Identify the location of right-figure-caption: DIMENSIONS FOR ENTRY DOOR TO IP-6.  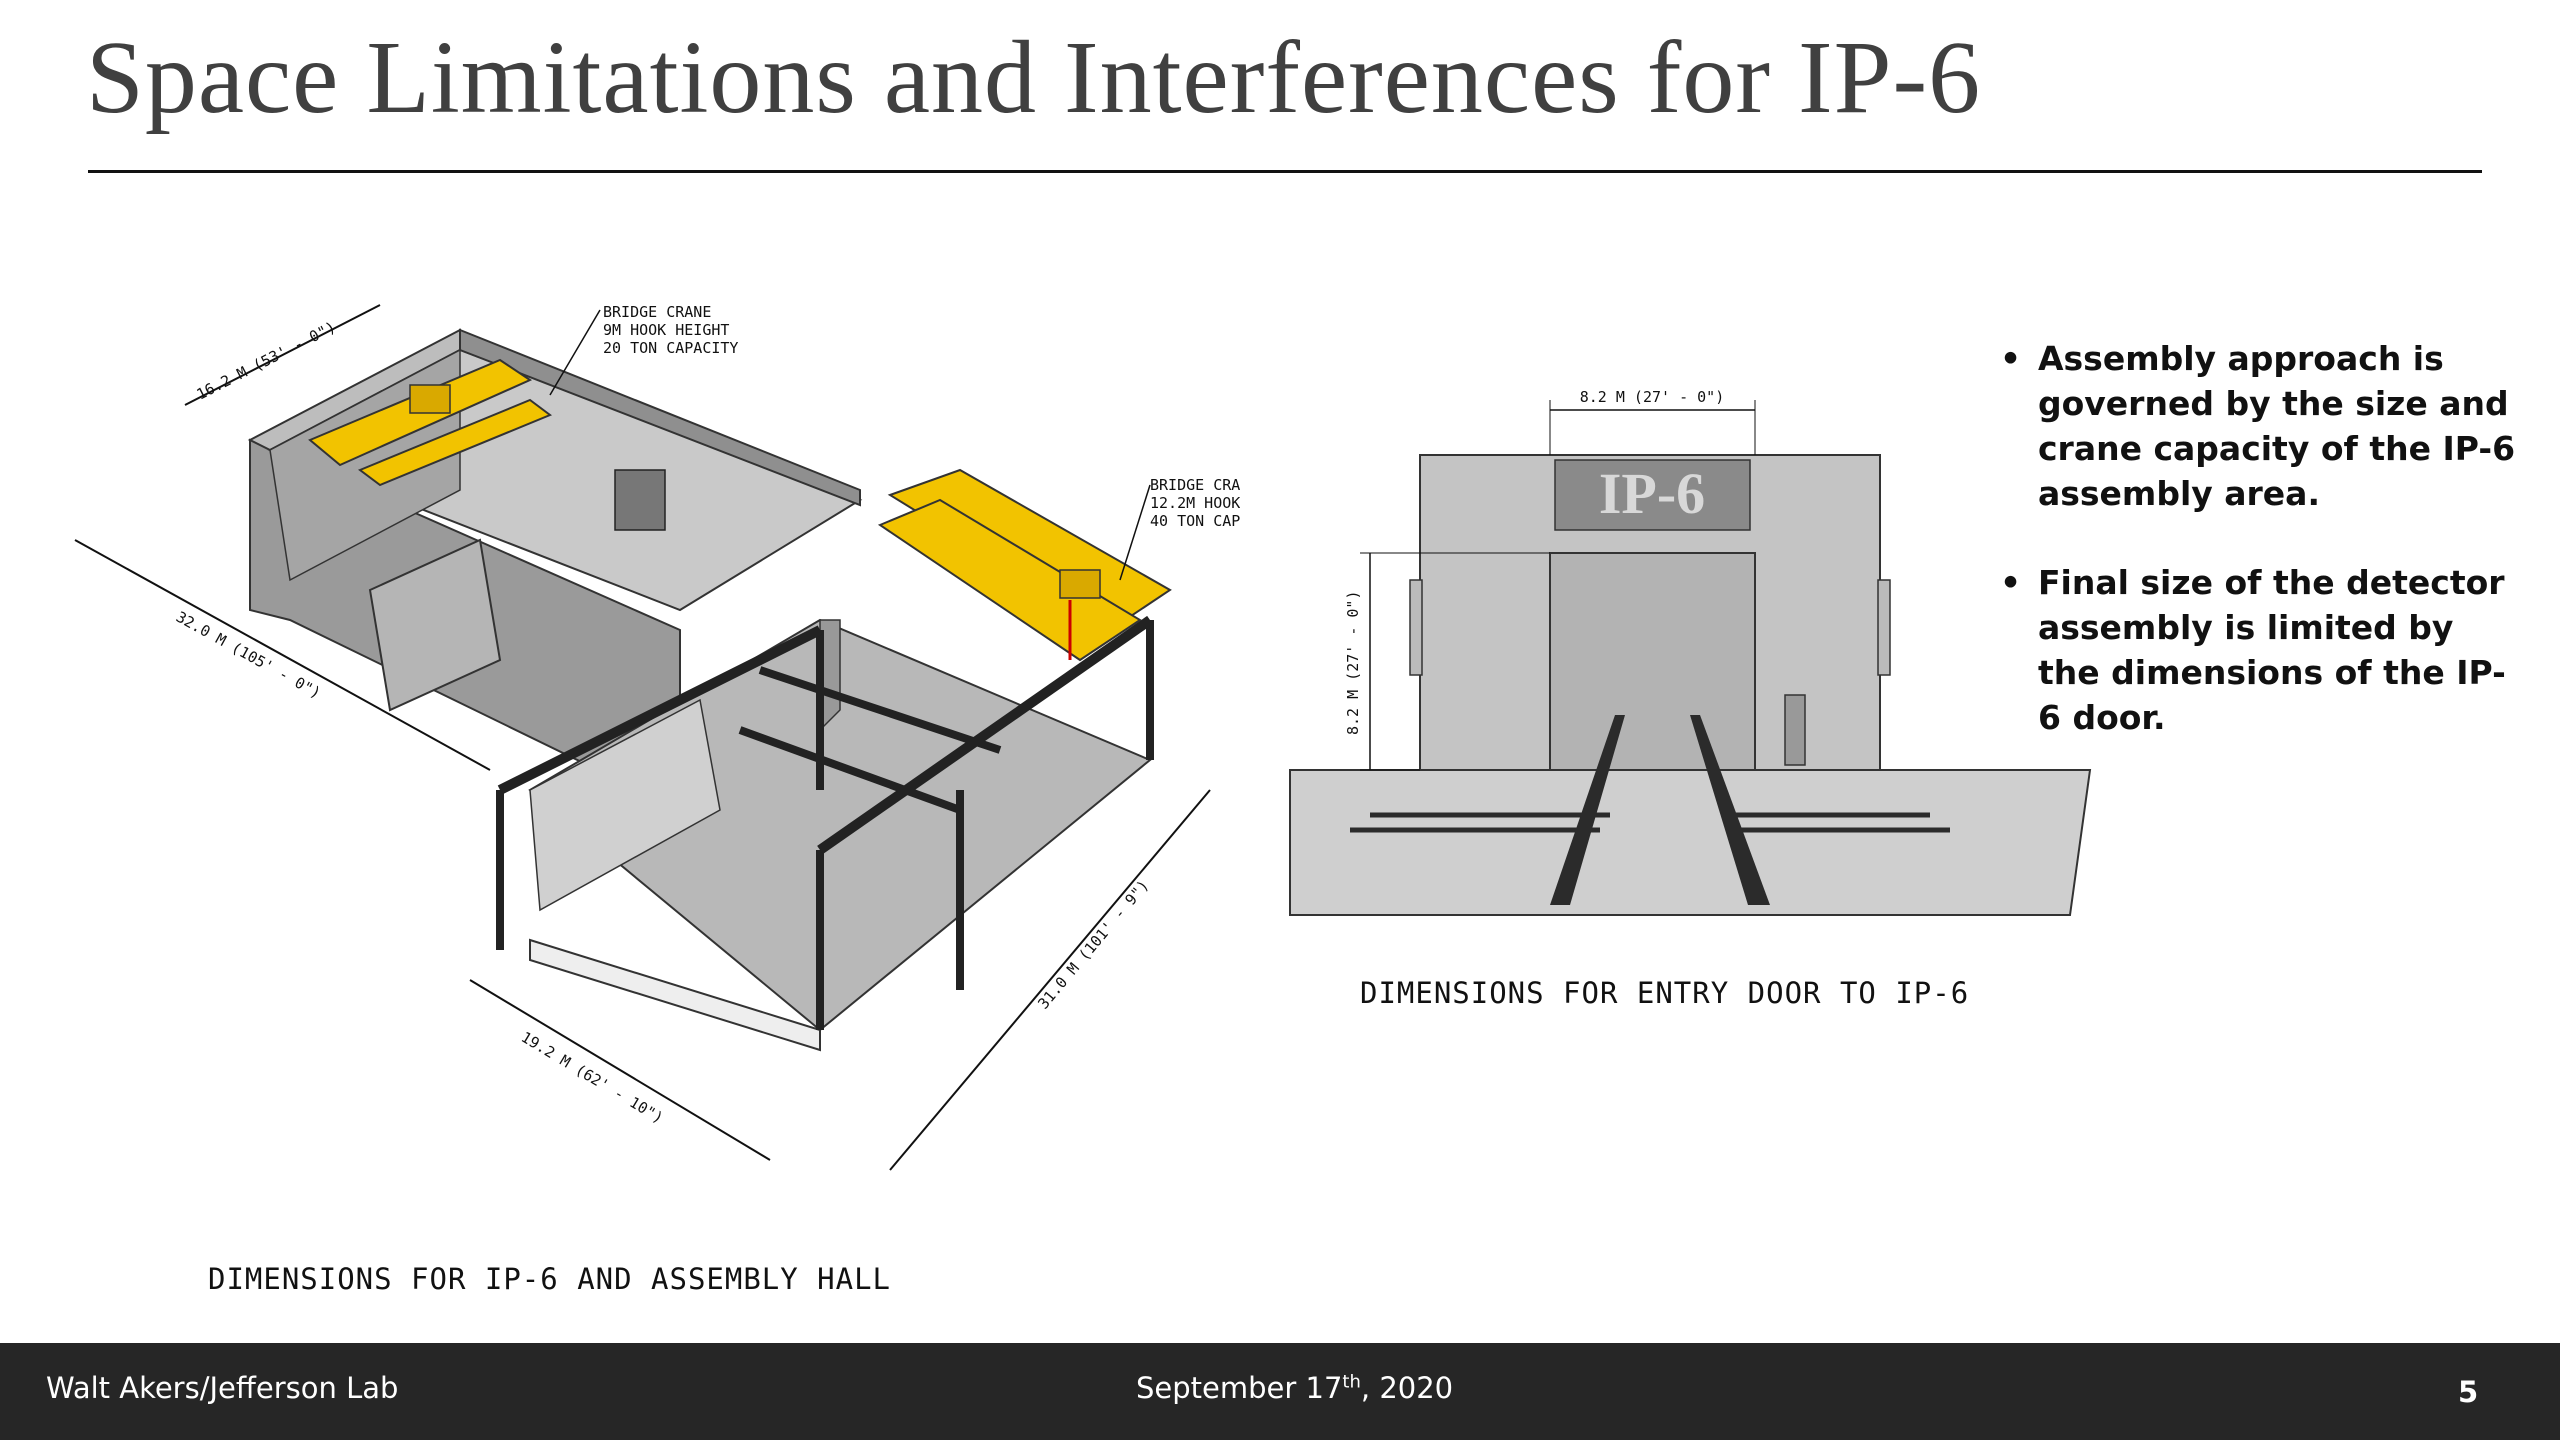
(1665, 993).